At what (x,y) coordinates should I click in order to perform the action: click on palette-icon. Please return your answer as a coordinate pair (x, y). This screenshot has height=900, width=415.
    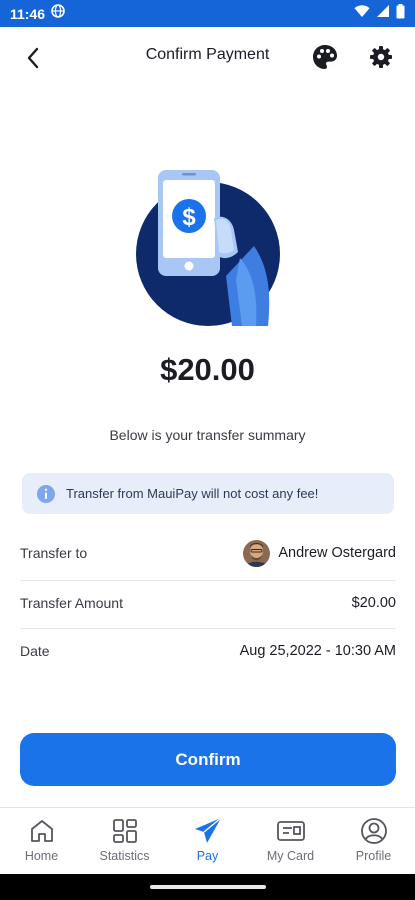
    Looking at the image, I should click on (325, 57).